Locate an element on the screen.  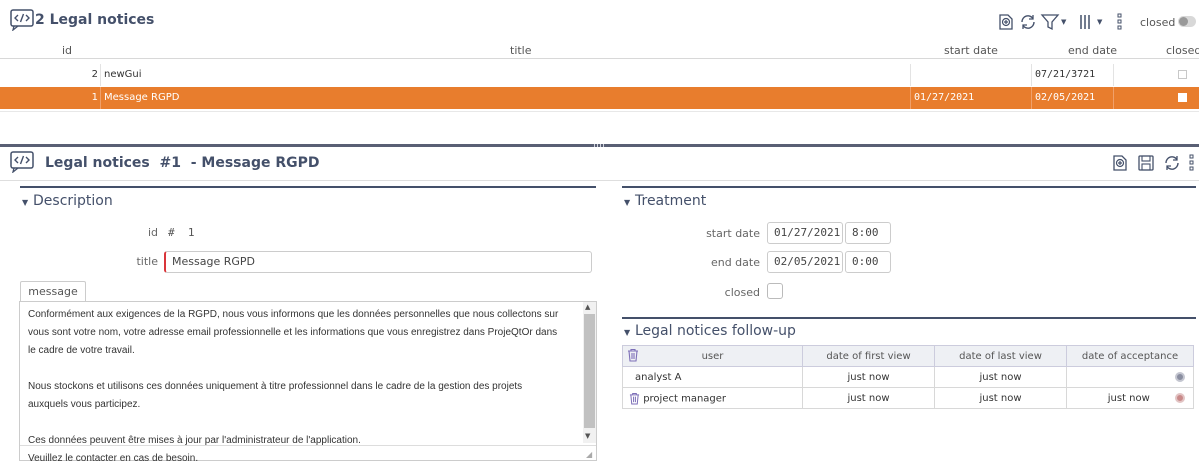
start-date-label: start date is located at coordinates (733, 233).